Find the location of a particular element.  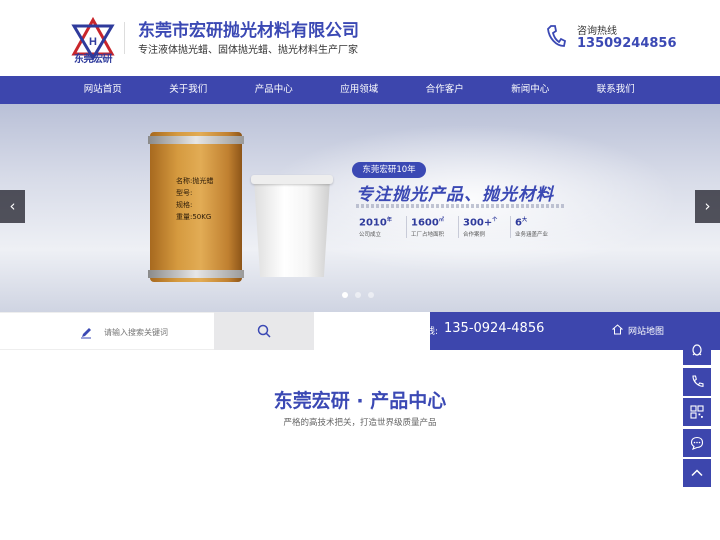

sitemap-label: 网站地图 is located at coordinates (646, 332).